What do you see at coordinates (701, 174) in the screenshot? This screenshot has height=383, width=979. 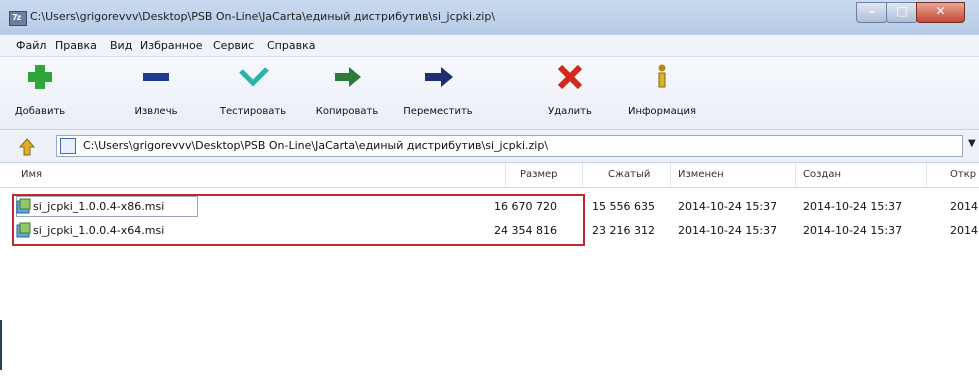 I see `column-modified: Изменен` at bounding box center [701, 174].